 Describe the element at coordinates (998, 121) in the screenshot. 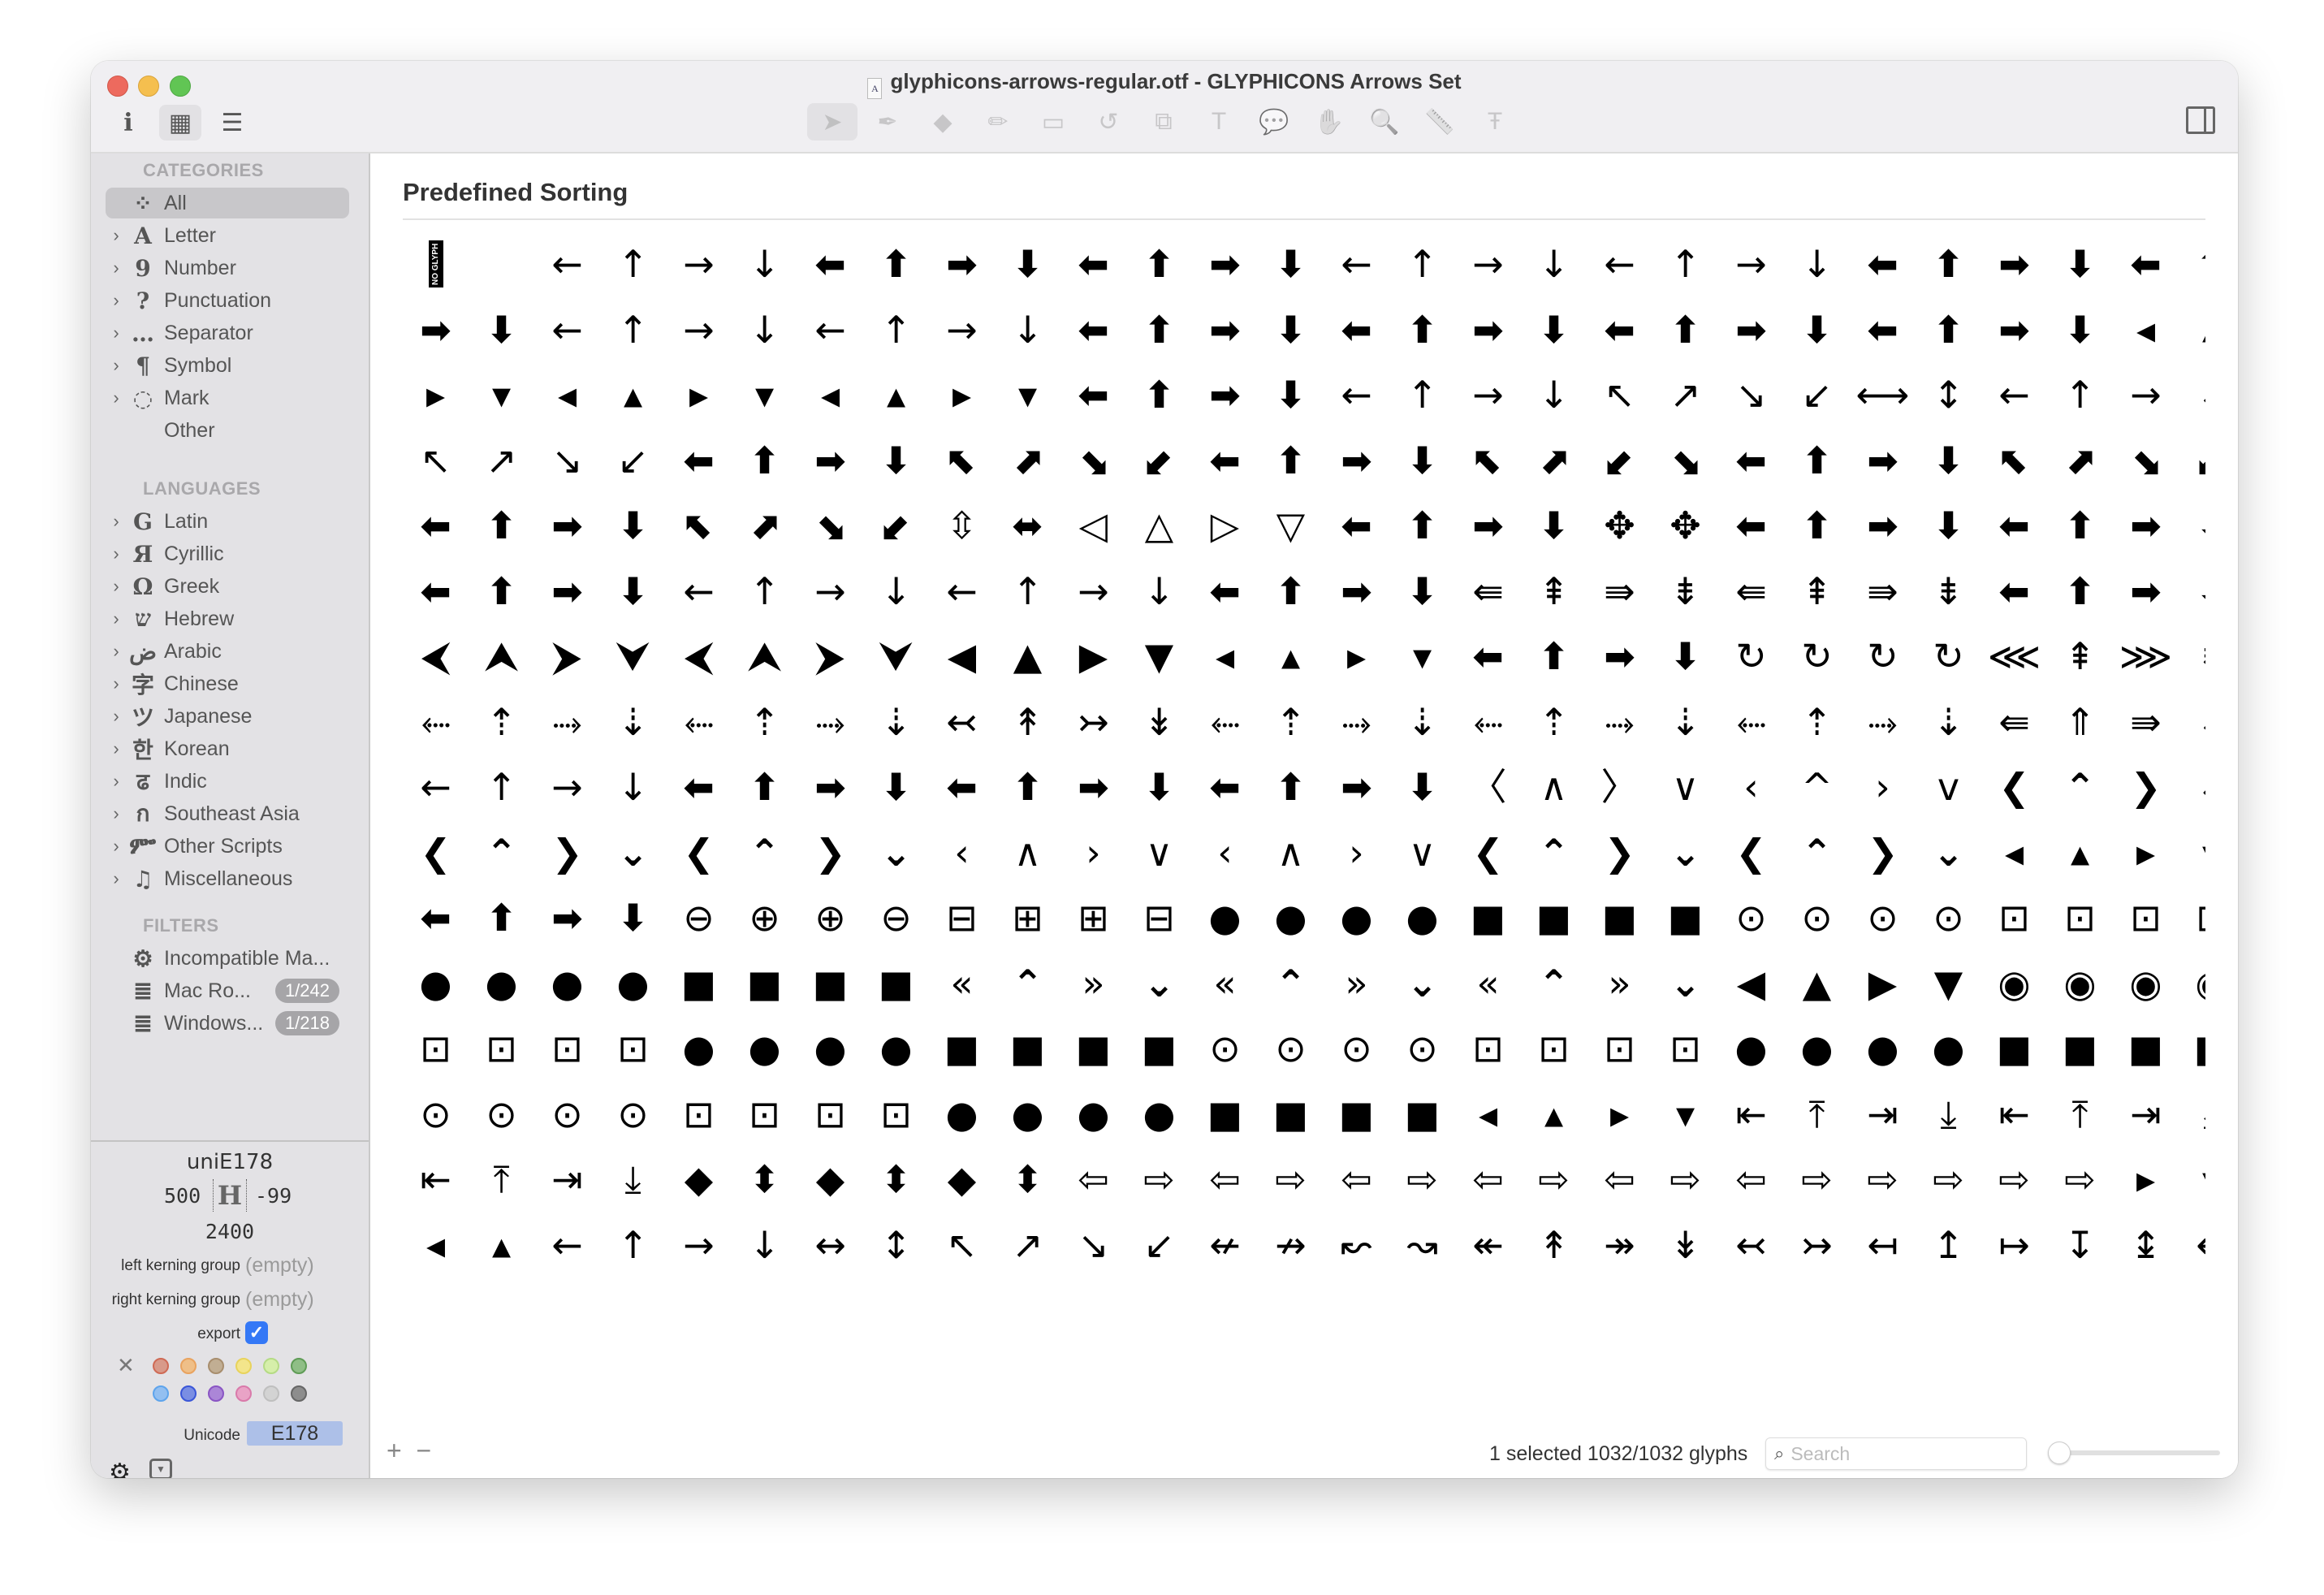

I see `pencil-tool: ✏` at that location.